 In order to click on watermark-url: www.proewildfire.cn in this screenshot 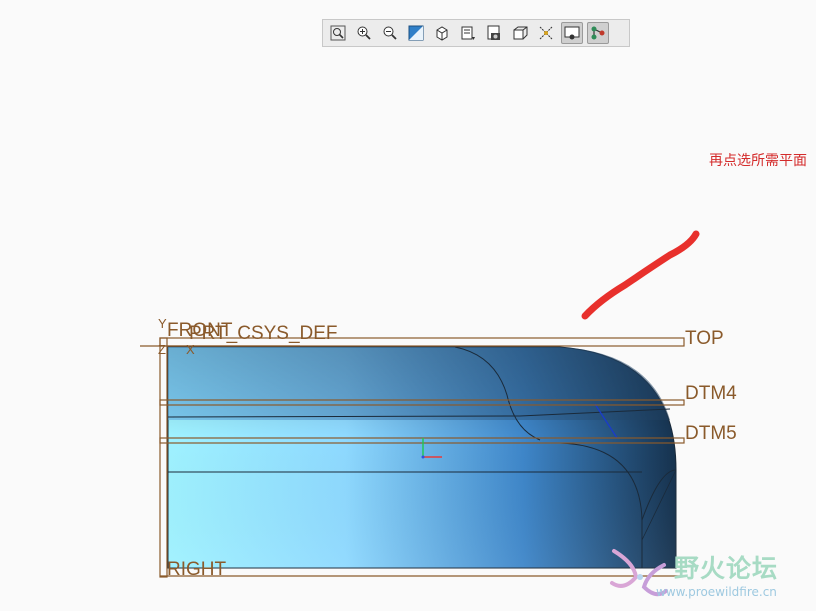, I will do `click(716, 592)`.